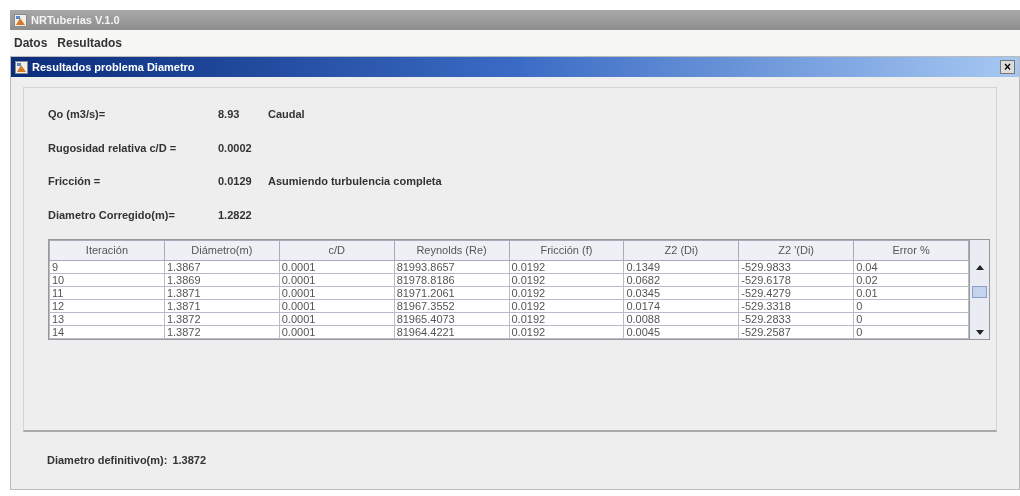 This screenshot has height=496, width=1020. Describe the element at coordinates (451, 332) in the screenshot. I see `table-cell: 81964.4221` at that location.